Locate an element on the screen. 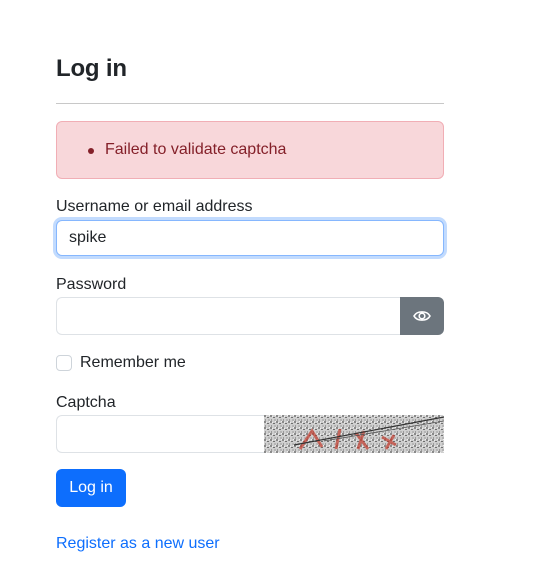 The image size is (542, 575). error-message: Failed to validate captcha is located at coordinates (196, 149).